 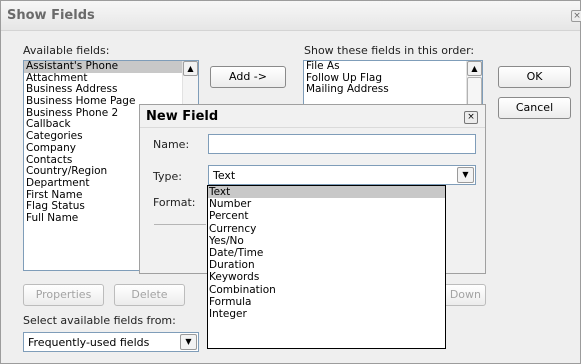 I want to click on type-option-item: Duration, so click(x=326, y=265).